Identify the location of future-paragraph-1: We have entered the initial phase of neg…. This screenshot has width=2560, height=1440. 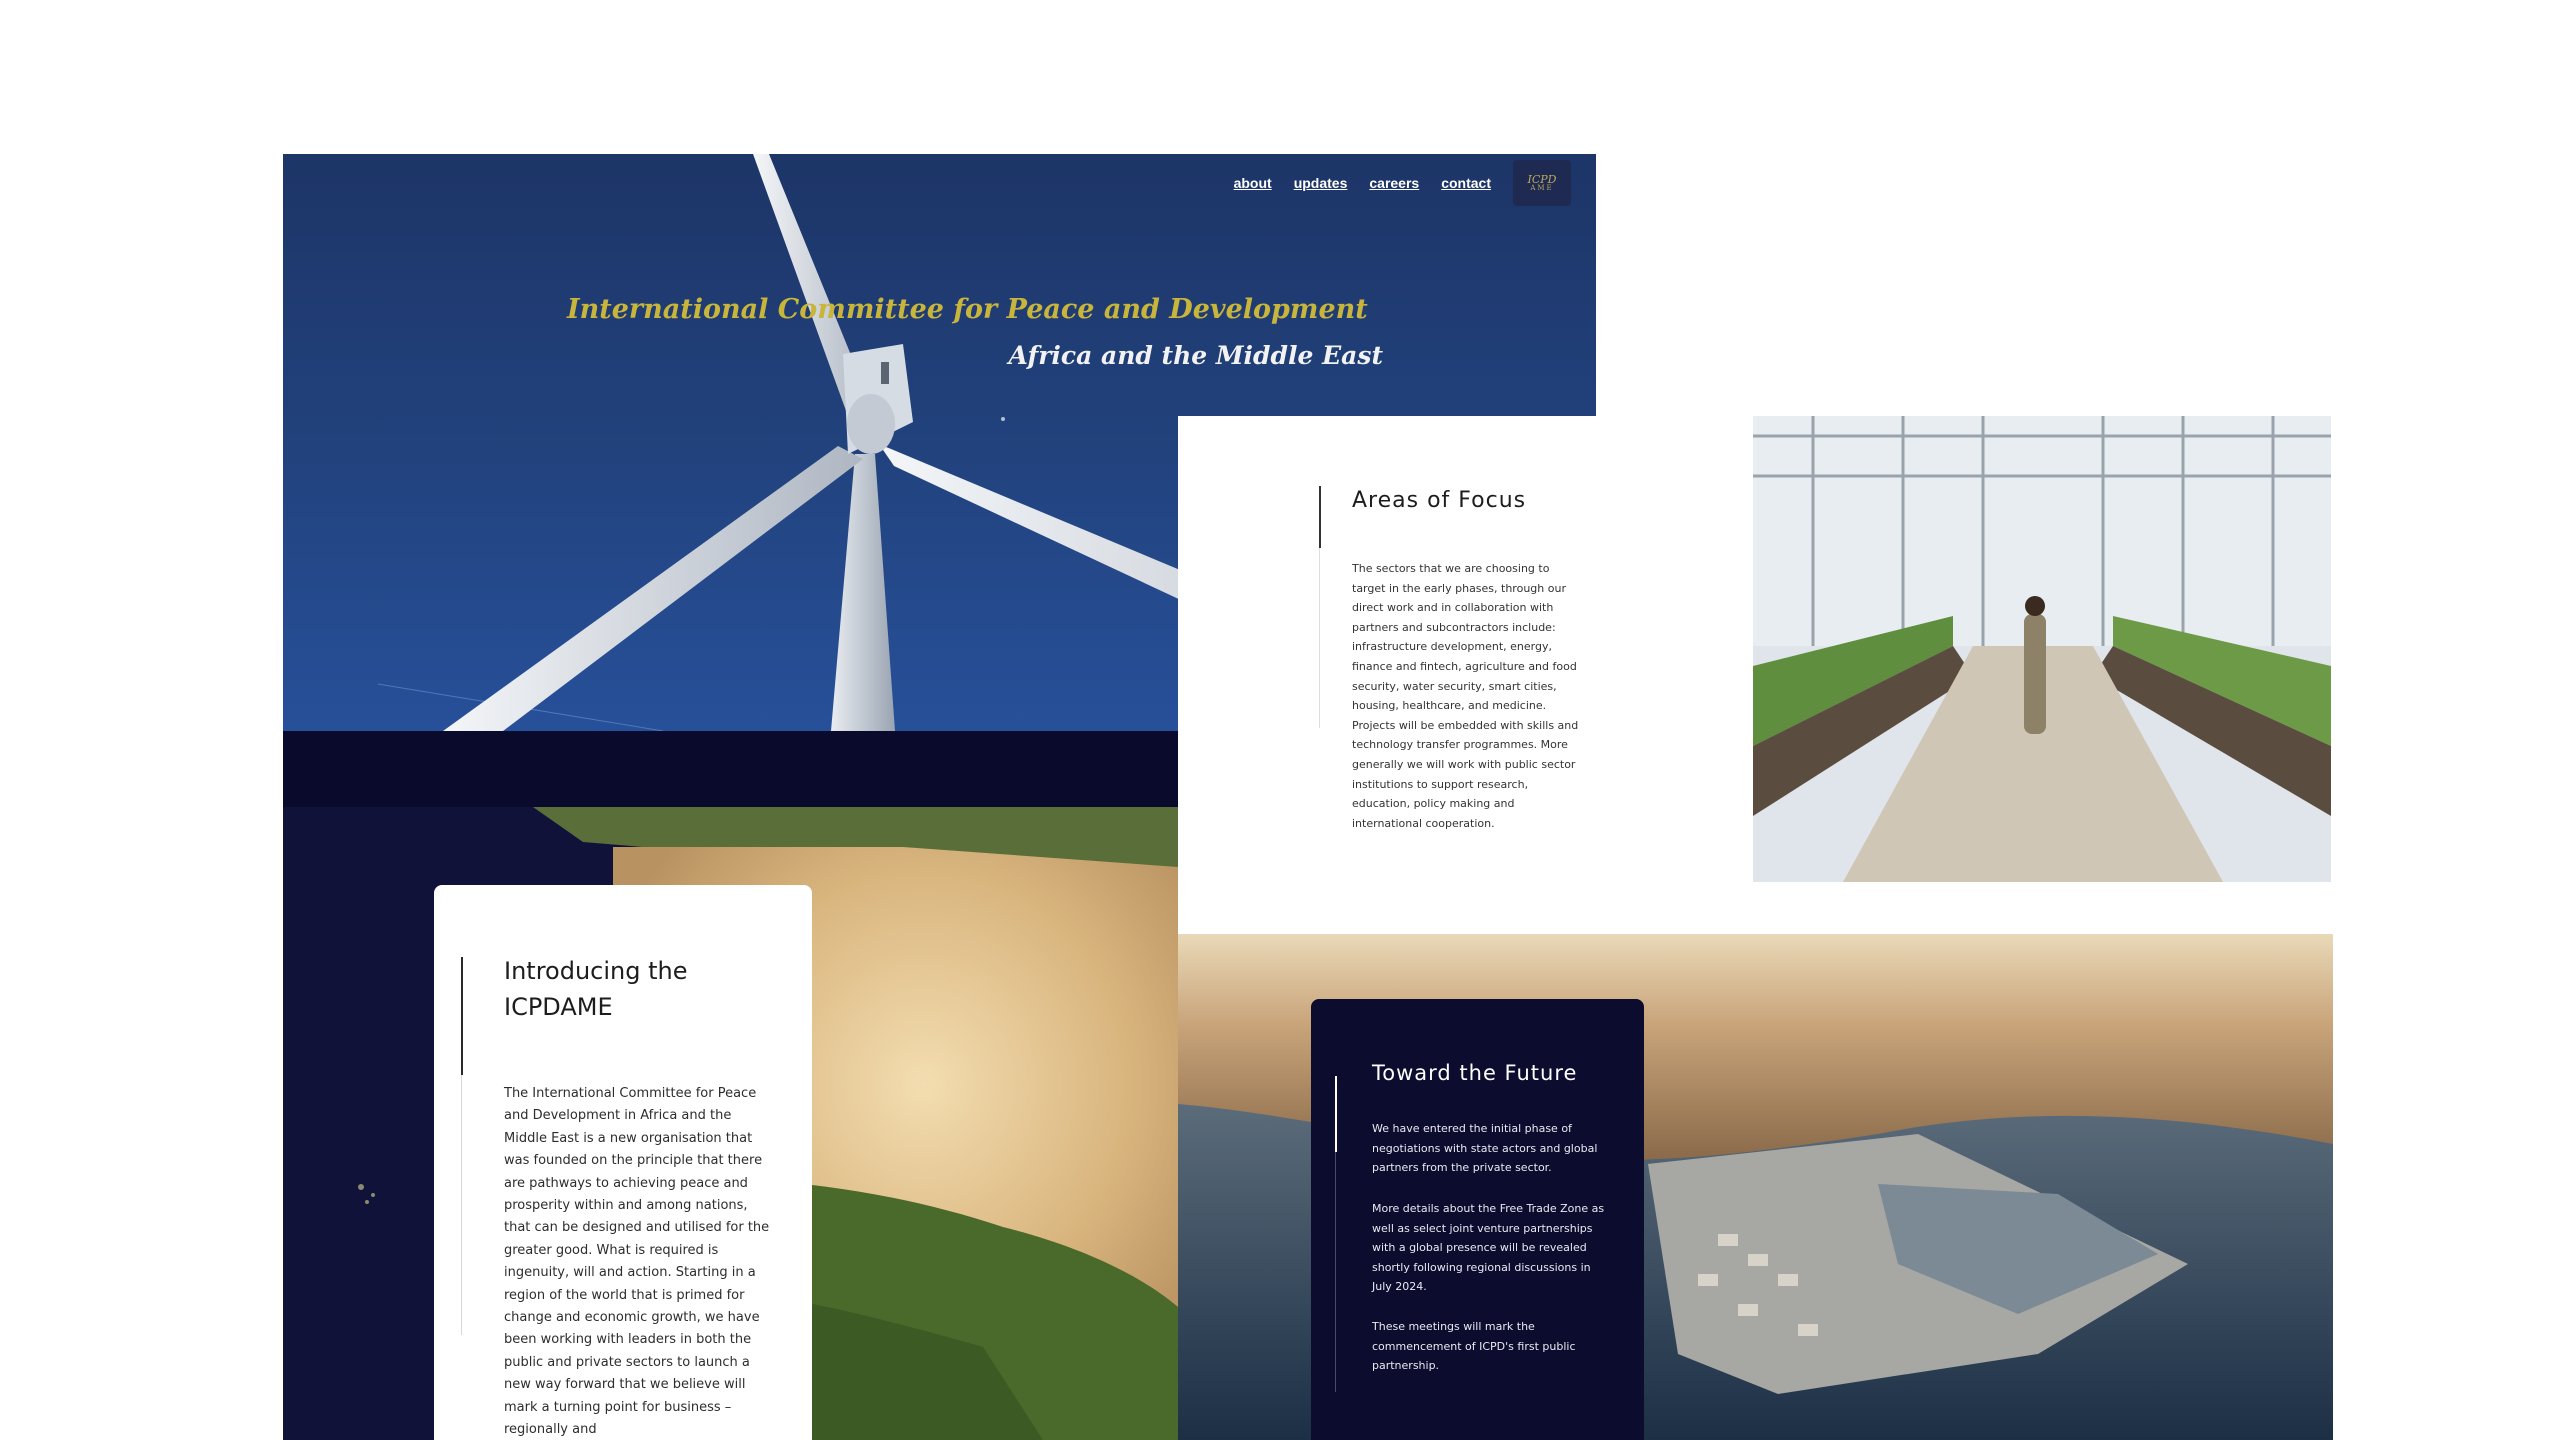
(1485, 1148).